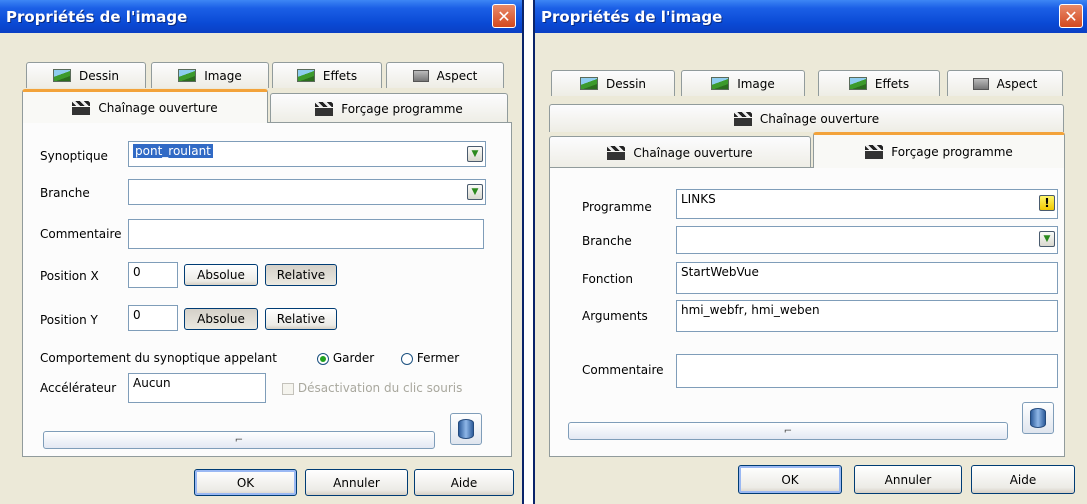  Describe the element at coordinates (756, 83) in the screenshot. I see `tab-label: Image` at that location.